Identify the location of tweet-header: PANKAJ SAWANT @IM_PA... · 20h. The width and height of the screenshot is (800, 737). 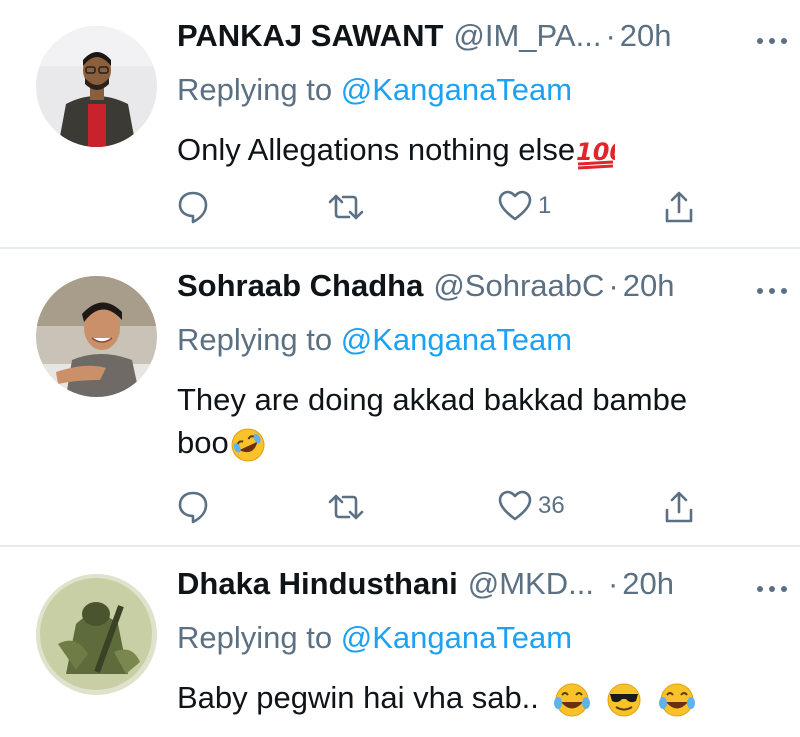
(424, 40).